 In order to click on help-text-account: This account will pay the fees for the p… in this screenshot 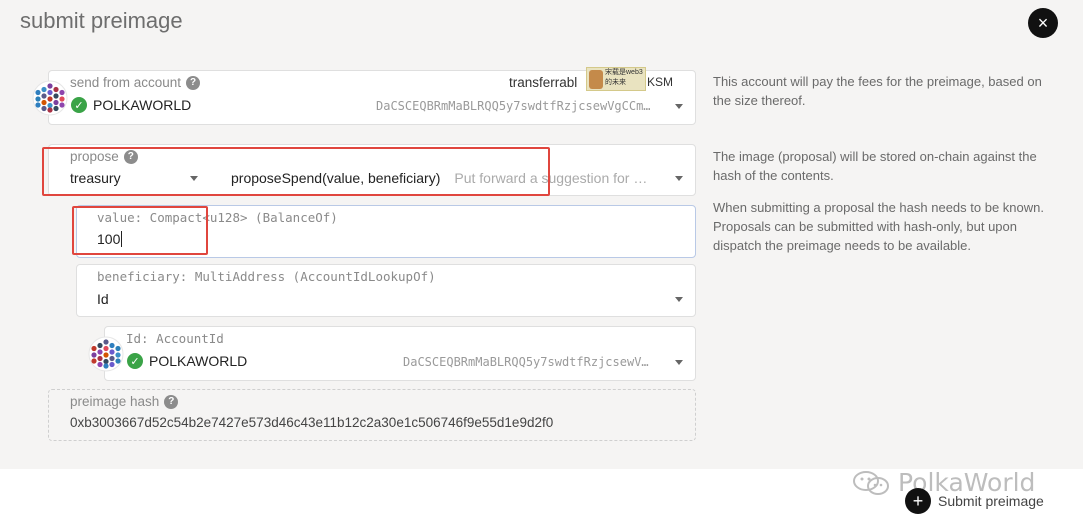, I will do `click(877, 91)`.